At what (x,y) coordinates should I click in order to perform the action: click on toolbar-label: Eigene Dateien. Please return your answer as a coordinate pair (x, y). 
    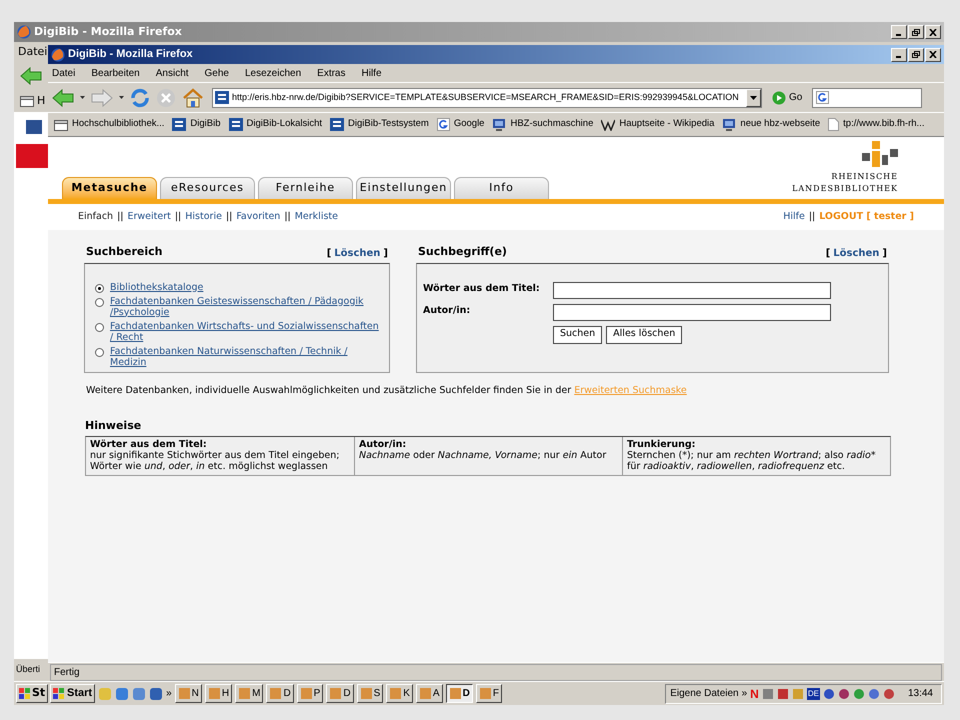
    Looking at the image, I should click on (704, 693).